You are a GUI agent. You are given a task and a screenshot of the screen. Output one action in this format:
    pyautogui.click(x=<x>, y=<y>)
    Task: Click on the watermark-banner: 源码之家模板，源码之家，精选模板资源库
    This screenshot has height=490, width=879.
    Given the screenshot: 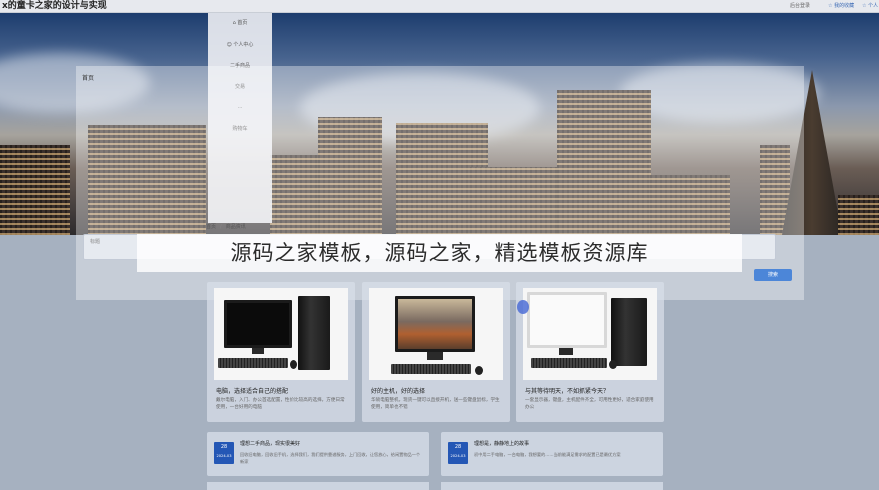 What is the action you would take?
    pyautogui.click(x=439, y=253)
    